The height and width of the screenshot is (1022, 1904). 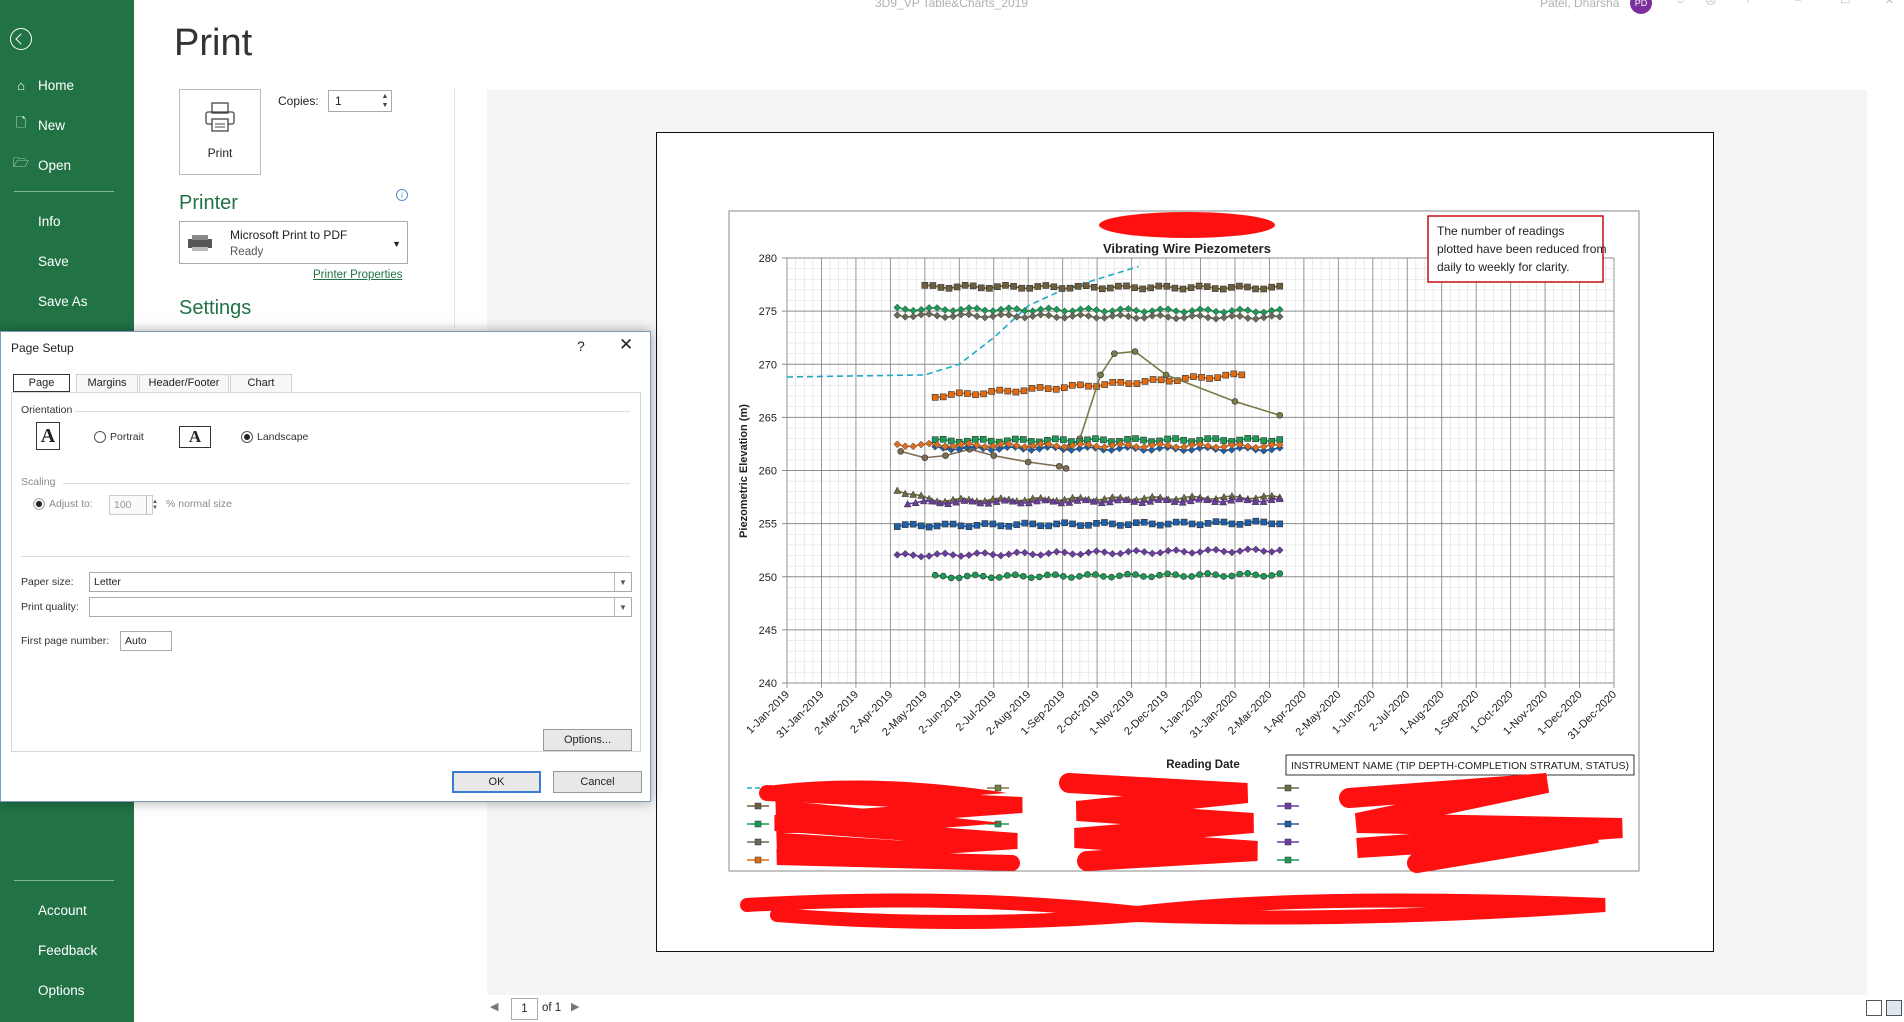 What do you see at coordinates (360, 607) in the screenshot?
I see `print-quality-select` at bounding box center [360, 607].